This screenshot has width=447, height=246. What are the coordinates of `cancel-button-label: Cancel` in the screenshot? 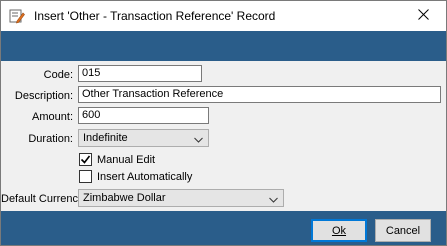 It's located at (403, 230).